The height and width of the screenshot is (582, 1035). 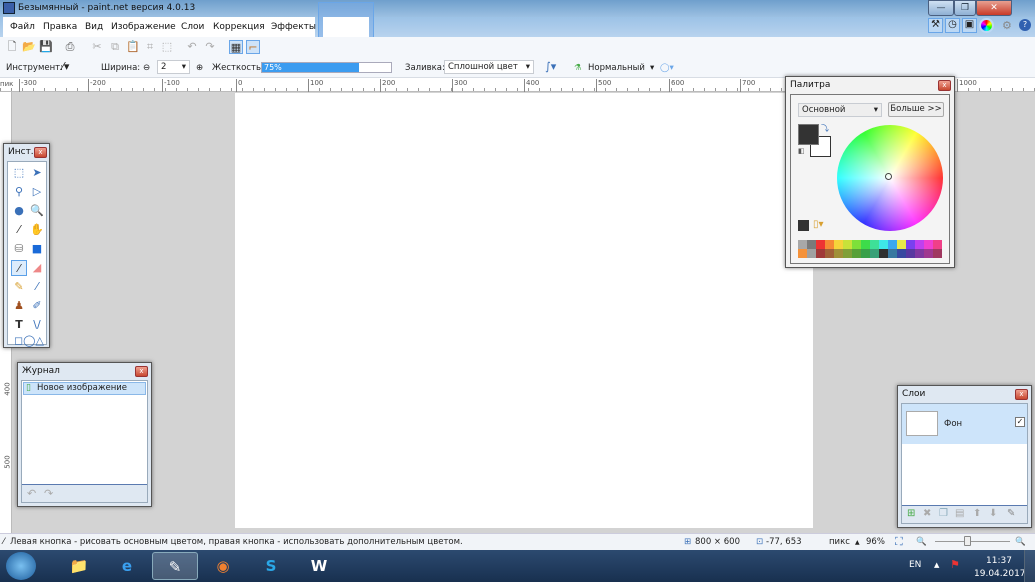 I want to click on settings-icon: ⚙, so click(x=1007, y=25).